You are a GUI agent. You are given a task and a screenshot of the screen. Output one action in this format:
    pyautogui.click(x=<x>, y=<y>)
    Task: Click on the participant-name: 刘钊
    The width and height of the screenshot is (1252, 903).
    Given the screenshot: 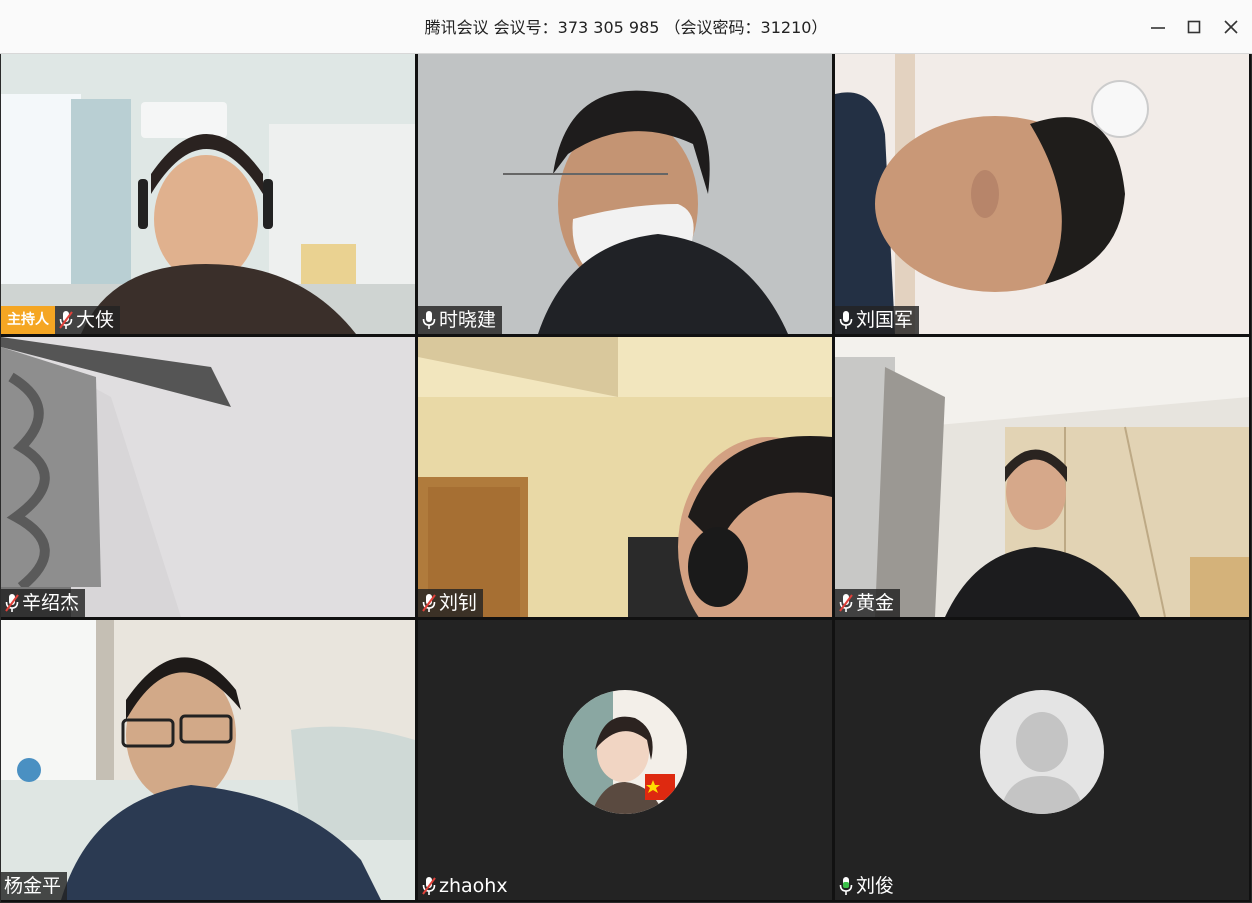 What is the action you would take?
    pyautogui.click(x=458, y=603)
    